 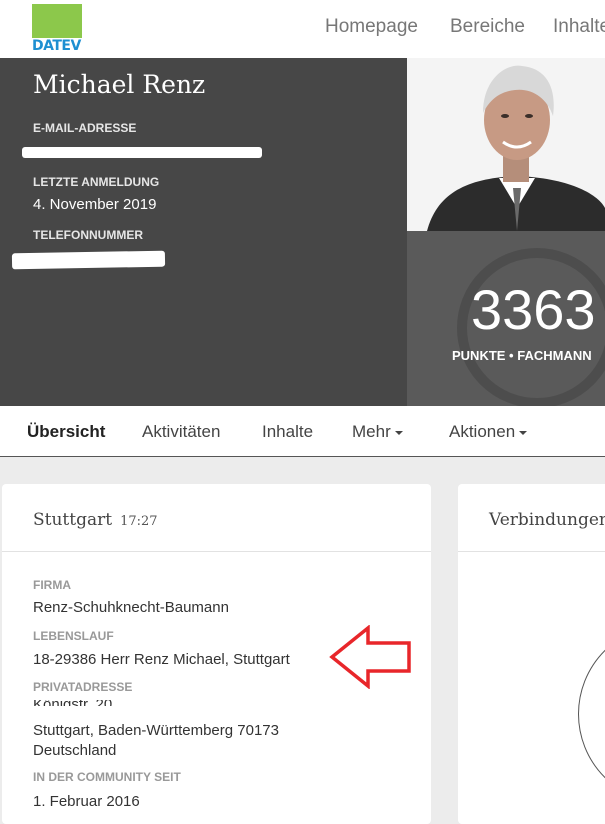 I want to click on datev-logo: DATEV, so click(x=57, y=29).